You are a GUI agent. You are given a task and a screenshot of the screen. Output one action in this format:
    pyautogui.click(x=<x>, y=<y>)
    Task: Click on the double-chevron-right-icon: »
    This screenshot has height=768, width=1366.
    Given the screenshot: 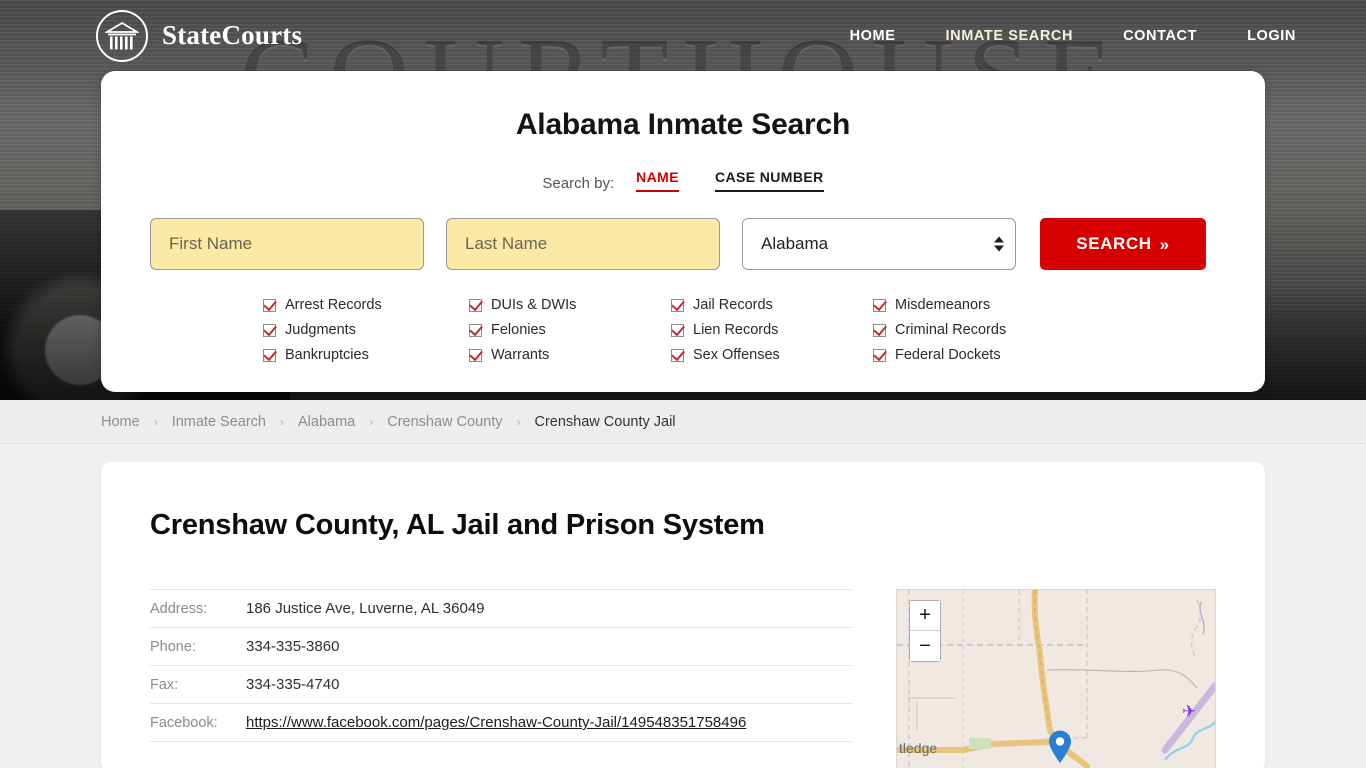 What is the action you would take?
    pyautogui.click(x=1164, y=244)
    